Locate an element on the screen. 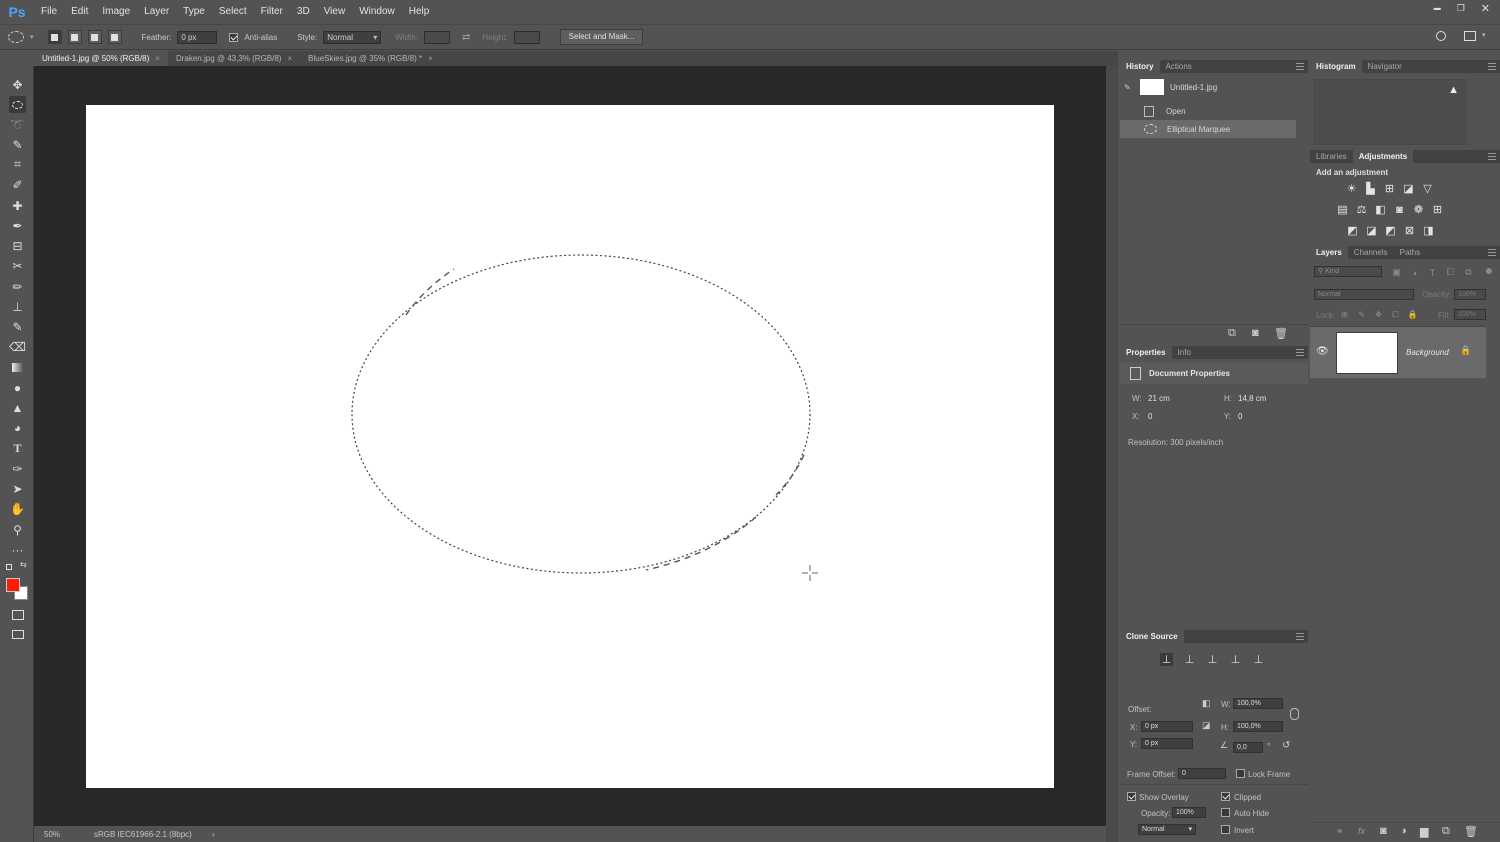  clone-y-input: 0 px is located at coordinates (1167, 743).